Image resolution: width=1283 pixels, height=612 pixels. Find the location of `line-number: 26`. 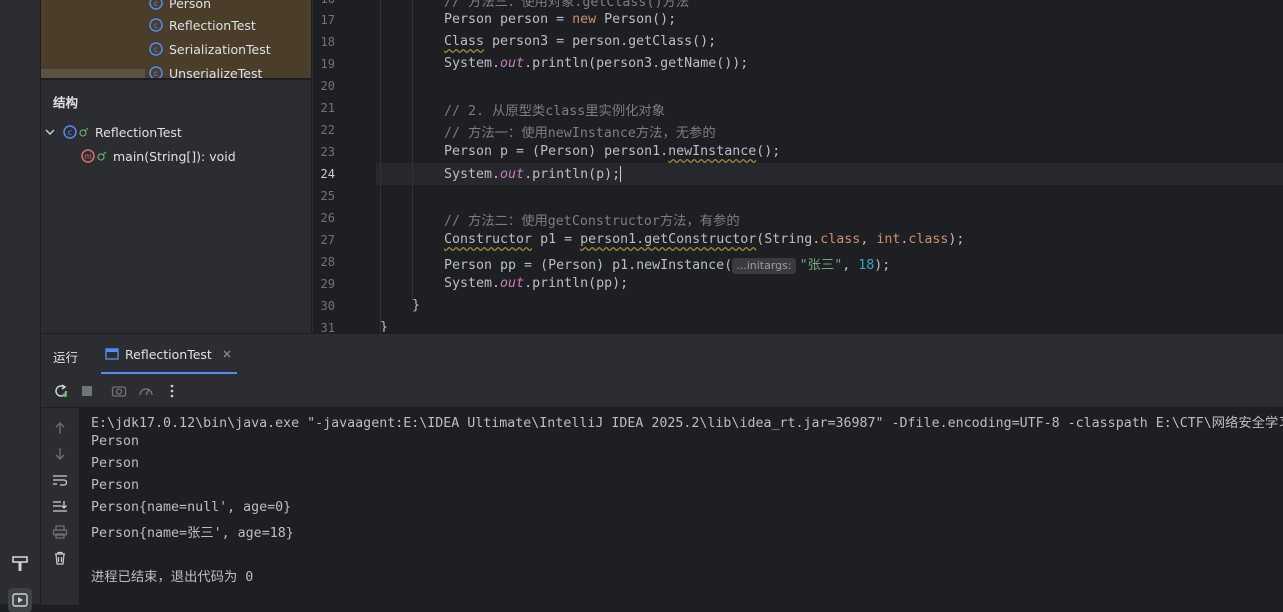

line-number: 26 is located at coordinates (327, 218).